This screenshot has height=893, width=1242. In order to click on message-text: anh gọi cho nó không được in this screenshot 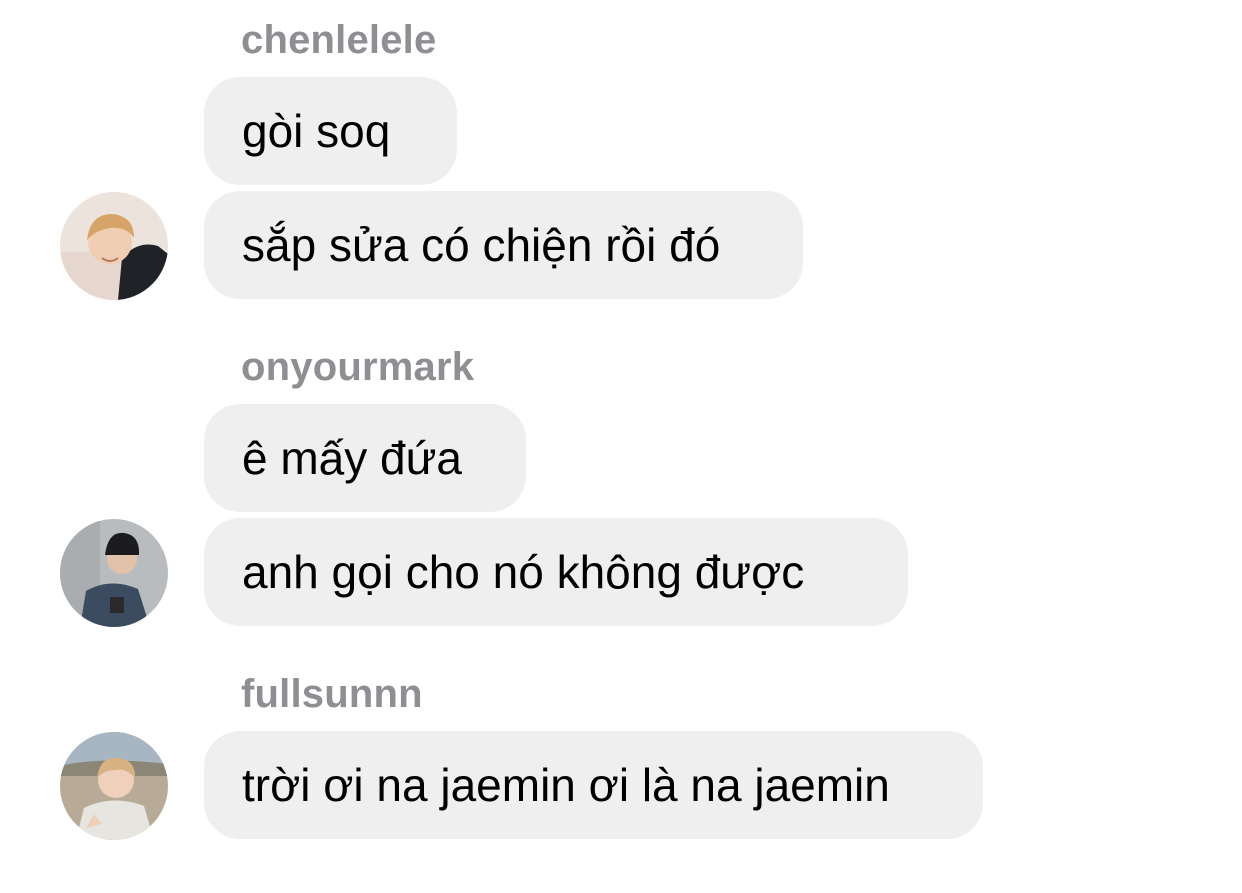, I will do `click(523, 572)`.